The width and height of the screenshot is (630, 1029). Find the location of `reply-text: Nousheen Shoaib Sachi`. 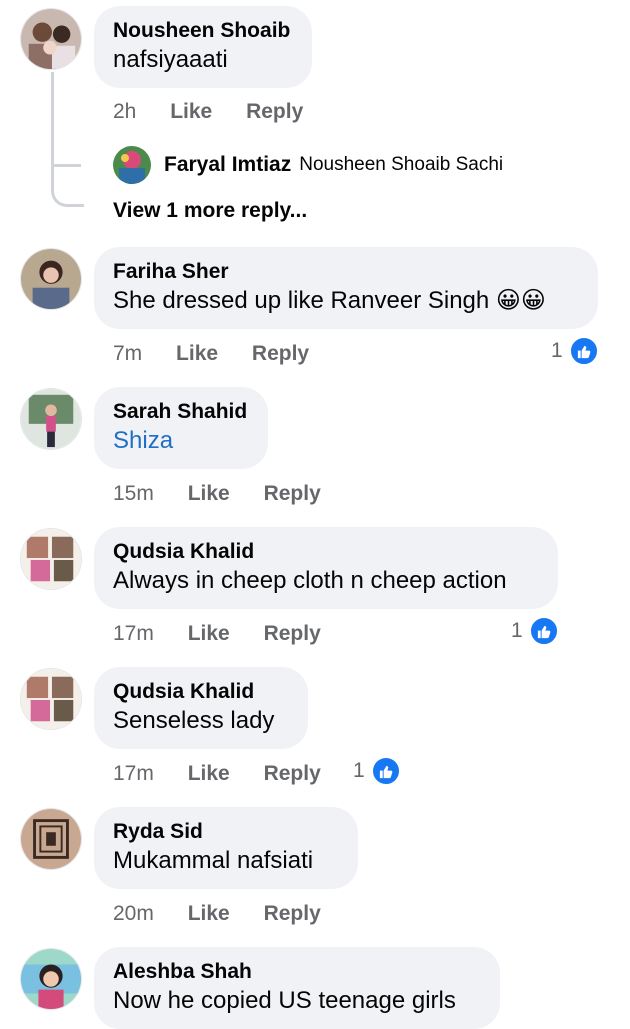

reply-text: Nousheen Shoaib Sachi is located at coordinates (401, 164).